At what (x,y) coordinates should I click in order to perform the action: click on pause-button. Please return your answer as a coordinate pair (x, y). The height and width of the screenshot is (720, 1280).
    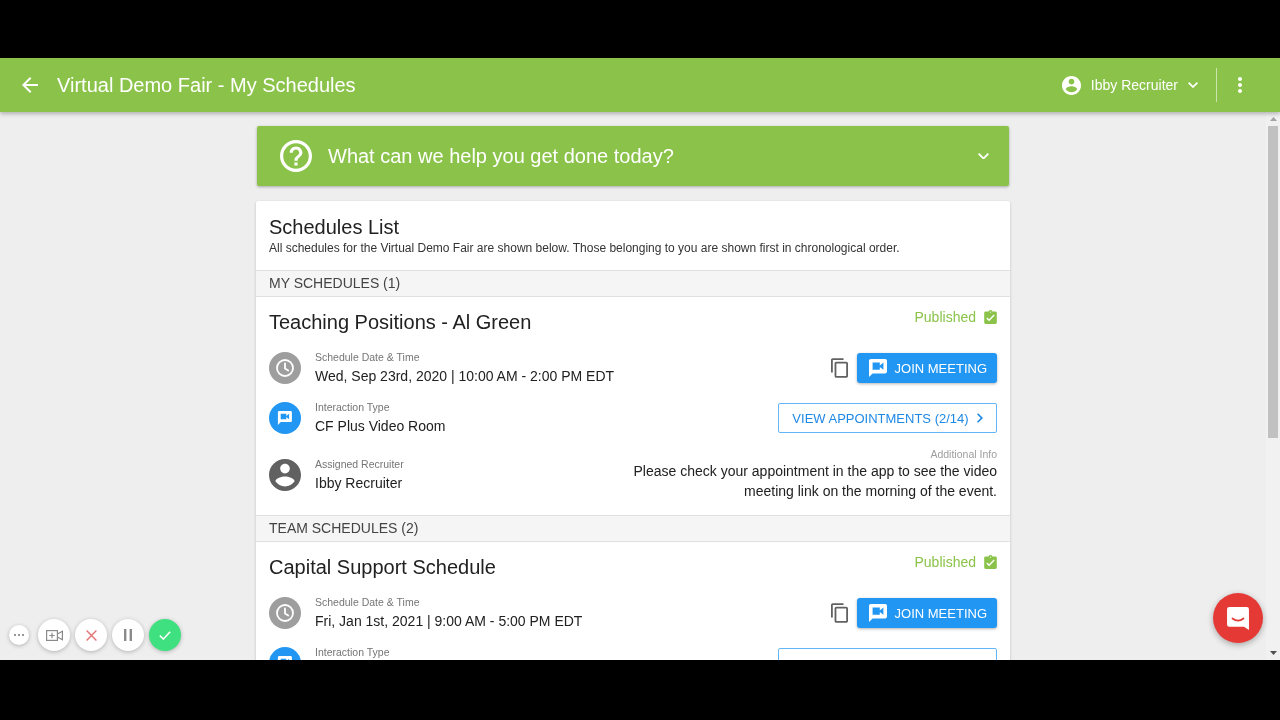
    Looking at the image, I should click on (128, 635).